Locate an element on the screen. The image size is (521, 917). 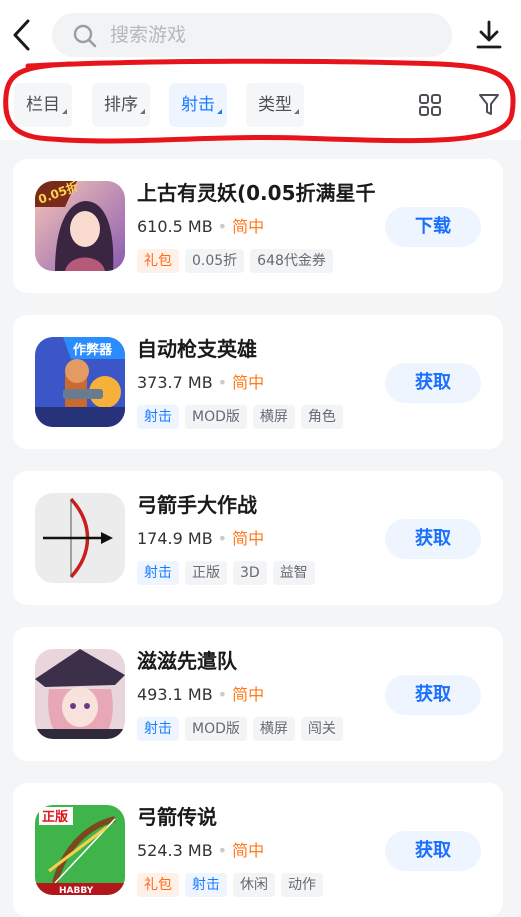
tag: 648代金券 is located at coordinates (291, 261).